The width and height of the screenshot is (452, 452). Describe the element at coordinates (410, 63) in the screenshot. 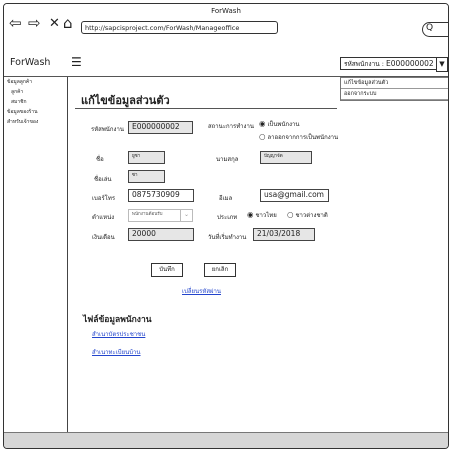

I see `user-select-value: E000000002` at that location.